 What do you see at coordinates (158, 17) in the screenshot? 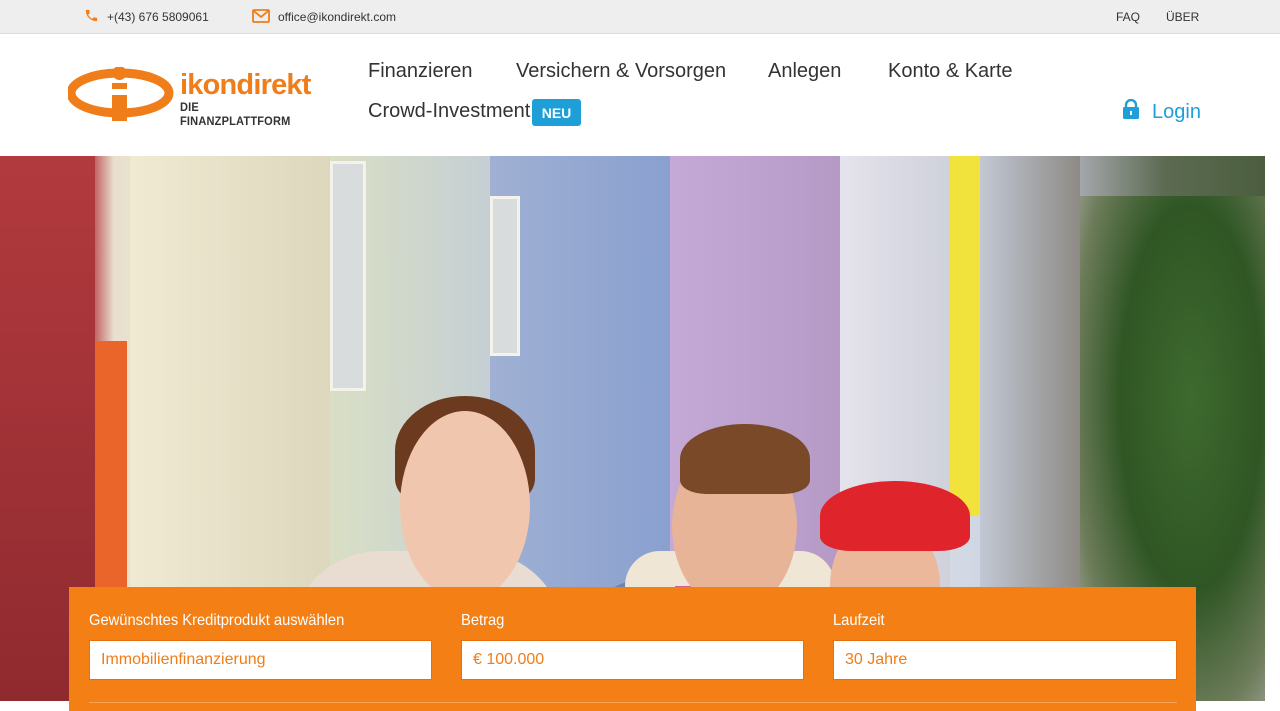
I see `phone-number: +(43) 676 5809061` at bounding box center [158, 17].